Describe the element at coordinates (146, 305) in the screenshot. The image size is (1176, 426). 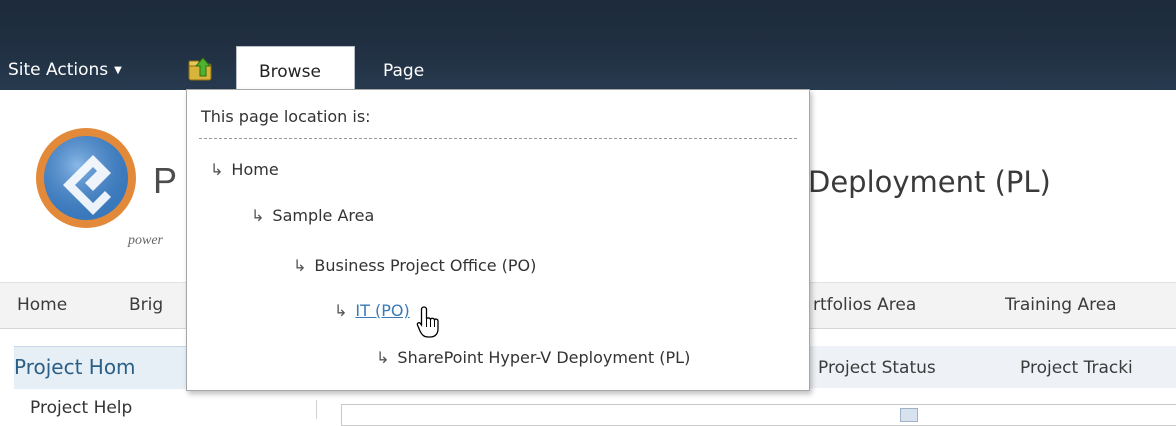
I see `topnav-item-brig: Brig` at that location.